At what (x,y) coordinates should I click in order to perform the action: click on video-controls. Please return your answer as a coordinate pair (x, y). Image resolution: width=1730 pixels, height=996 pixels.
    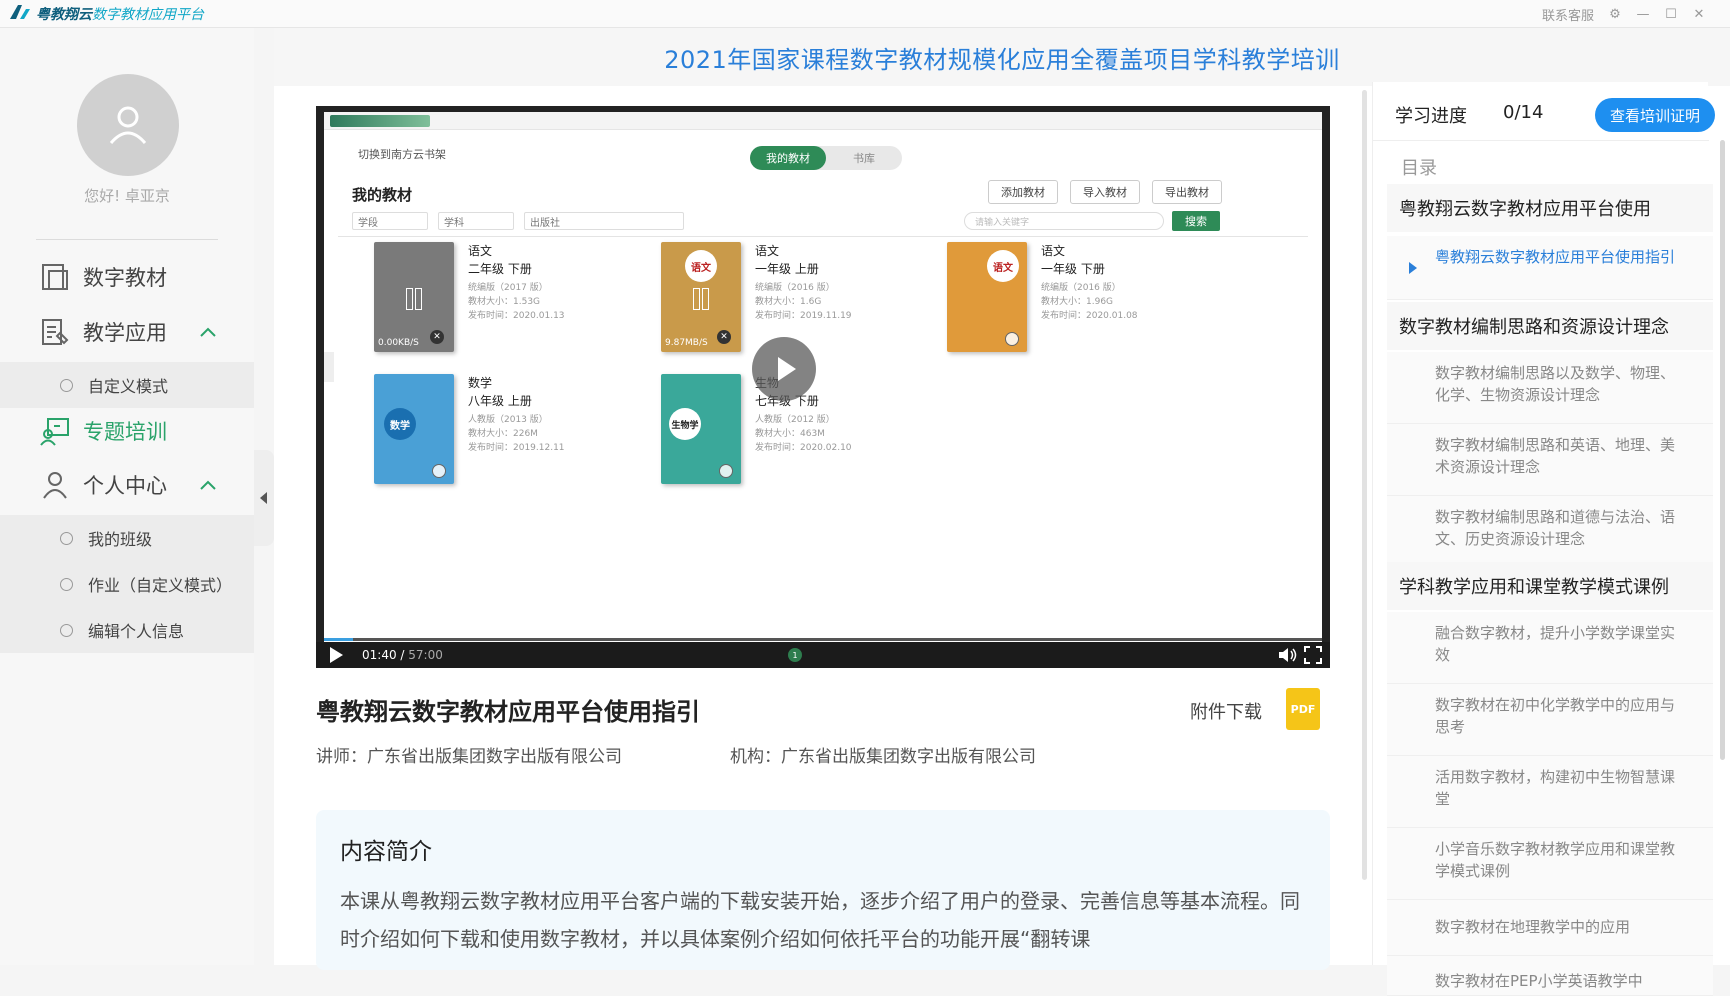
    Looking at the image, I should click on (823, 655).